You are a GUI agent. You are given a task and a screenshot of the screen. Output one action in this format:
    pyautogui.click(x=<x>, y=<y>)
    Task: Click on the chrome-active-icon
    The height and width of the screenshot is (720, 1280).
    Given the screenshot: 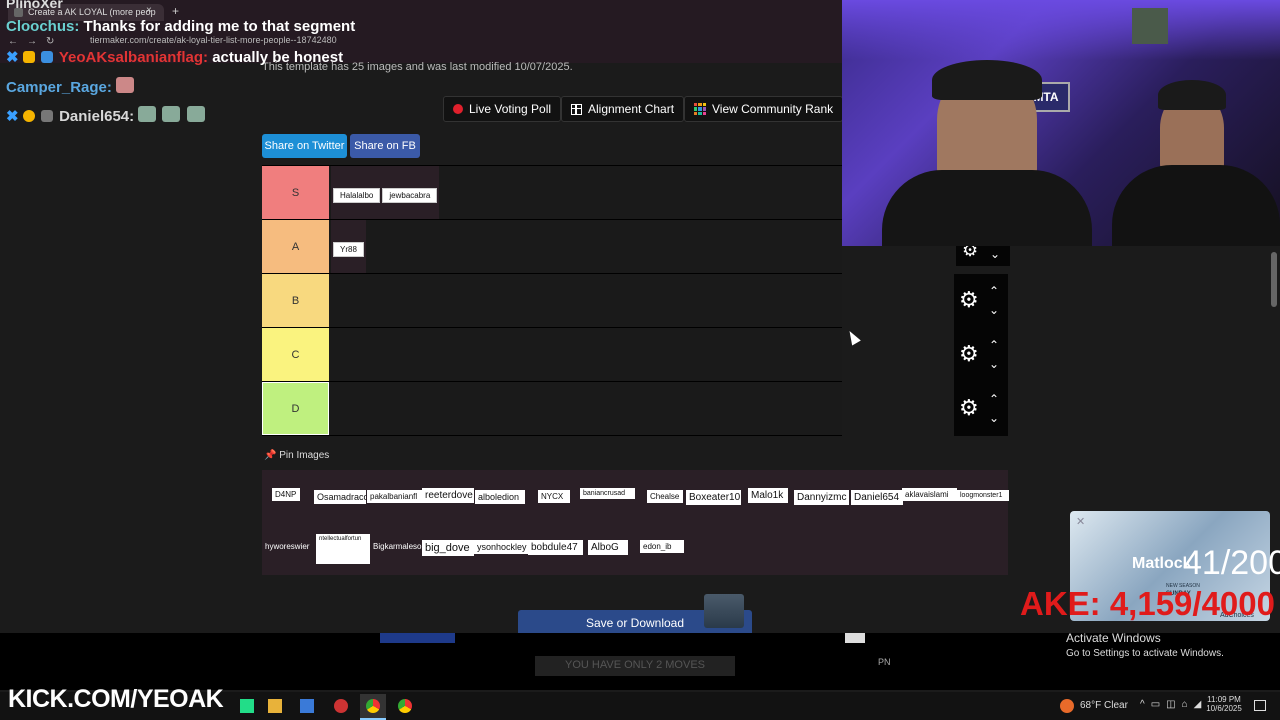 What is the action you would take?
    pyautogui.click(x=373, y=707)
    